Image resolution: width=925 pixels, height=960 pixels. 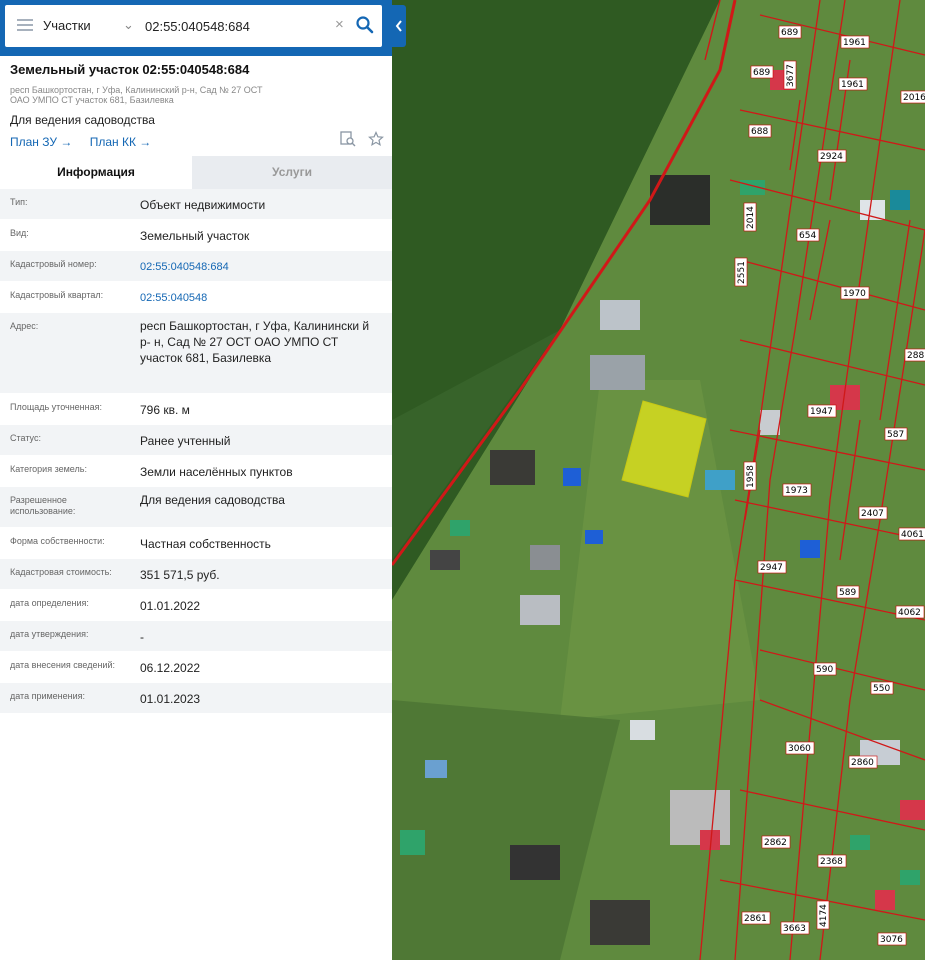 I want to click on table-row: Статус: Ранее учтенный, so click(x=196, y=440).